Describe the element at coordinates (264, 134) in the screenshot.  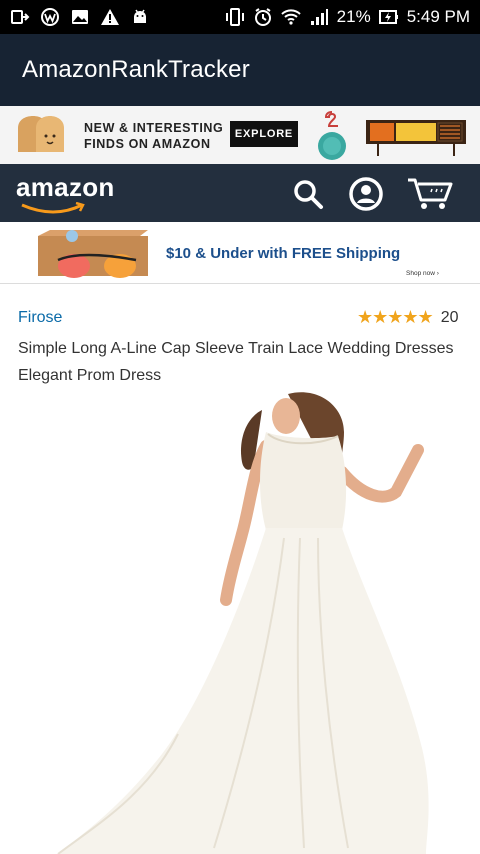
I see `explore-button: EXPLORE` at that location.